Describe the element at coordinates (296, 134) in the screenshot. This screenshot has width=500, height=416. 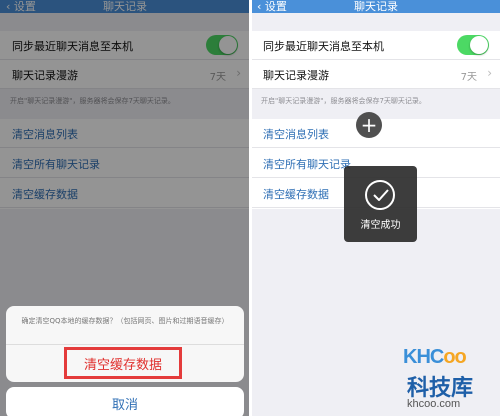
I see `clear-list-label: 清空消息列表` at that location.